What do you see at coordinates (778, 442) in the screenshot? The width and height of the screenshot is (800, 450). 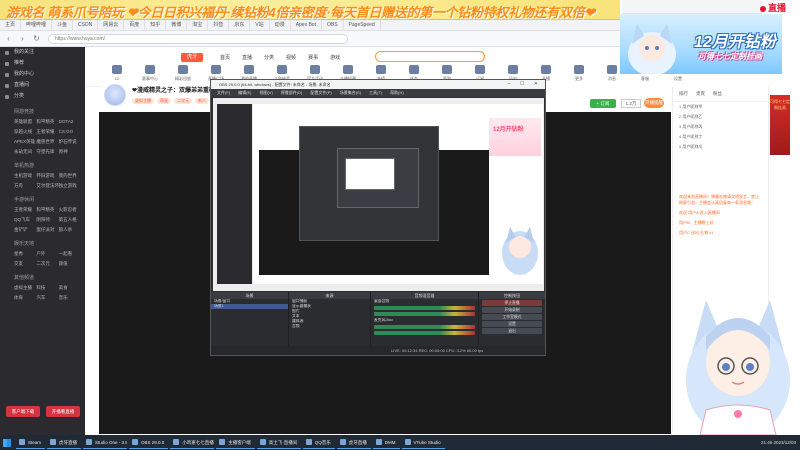 I see `system-clock: 21:45 2023/12/03` at bounding box center [778, 442].